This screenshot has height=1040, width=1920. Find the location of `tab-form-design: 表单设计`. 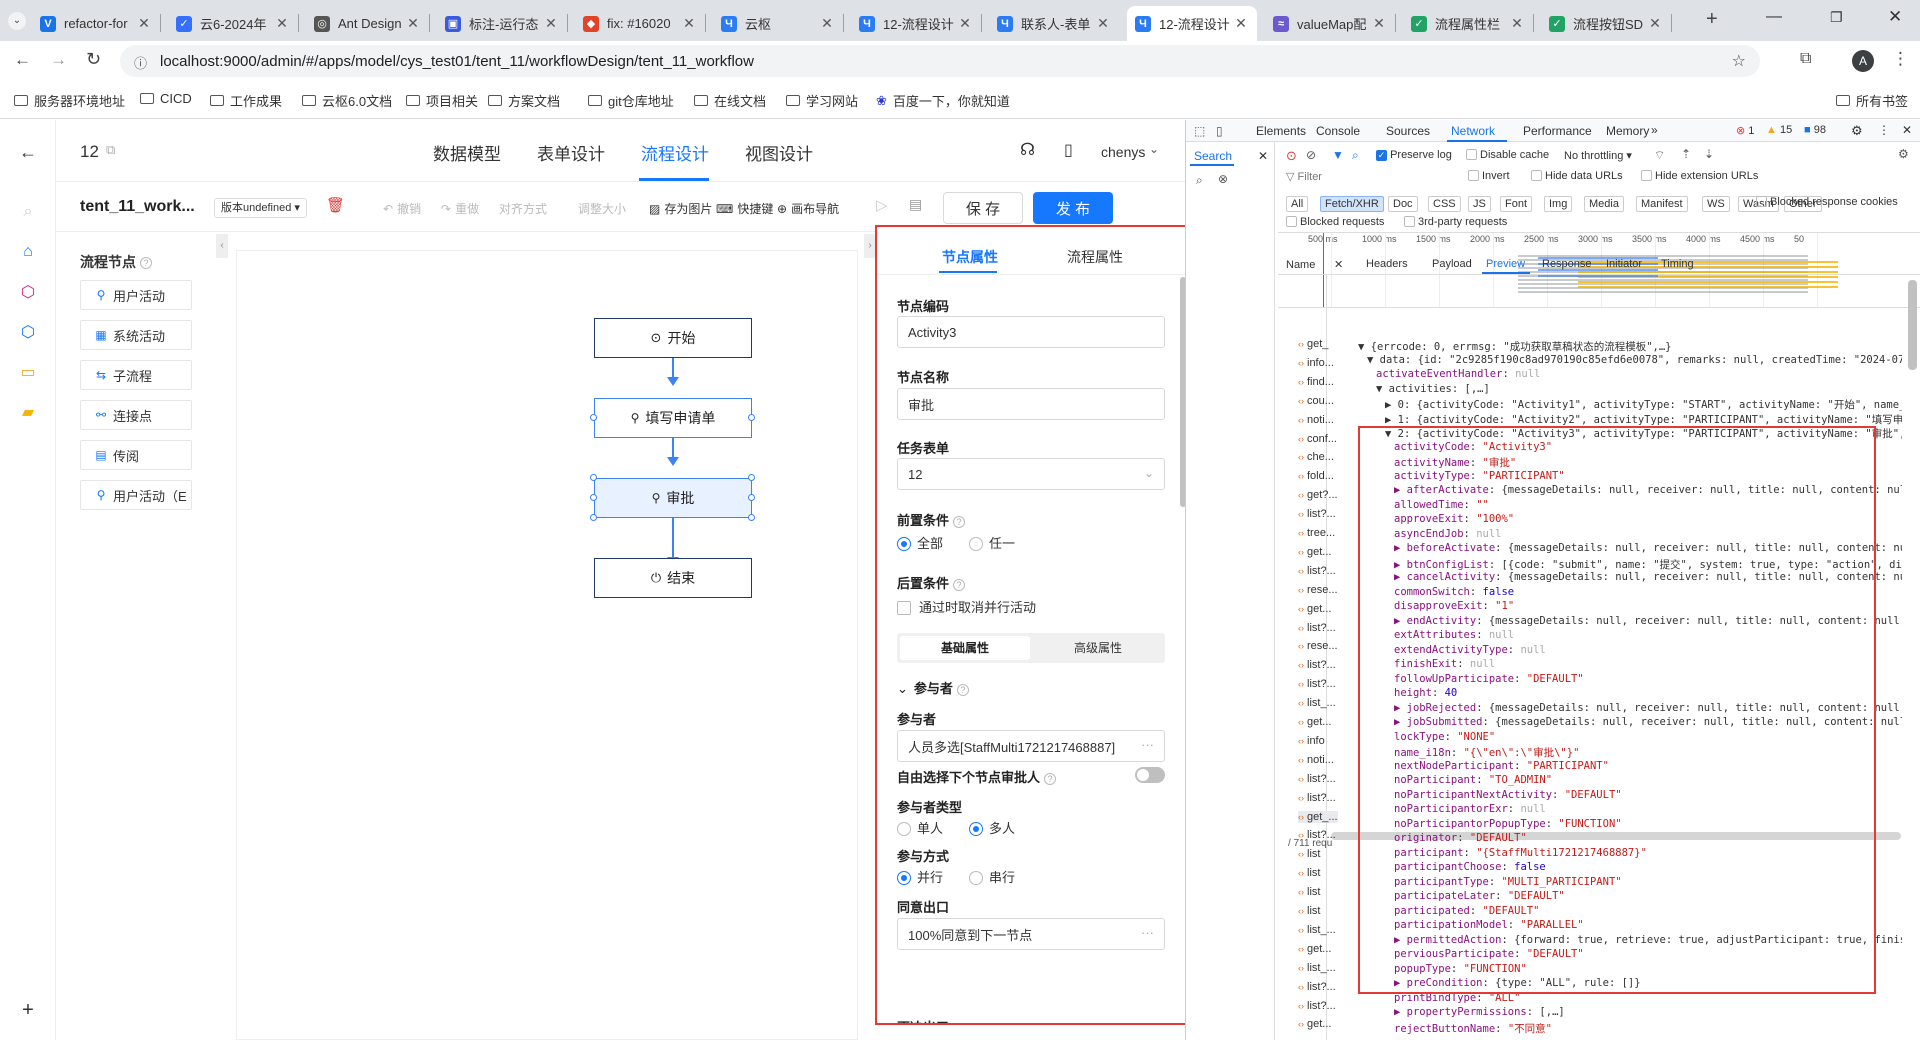

tab-form-design: 表单设计 is located at coordinates (571, 152).